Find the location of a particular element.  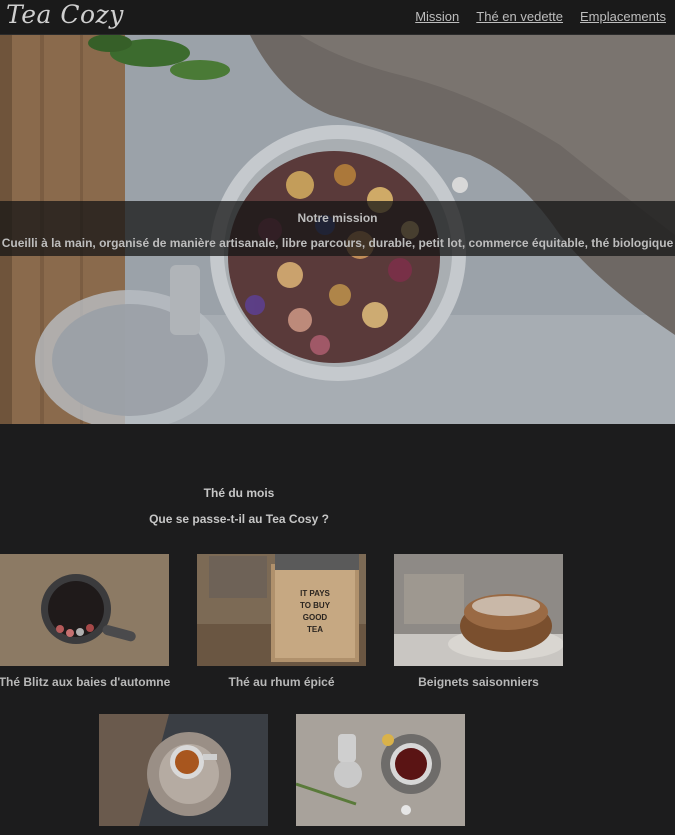

product-caption: Beignets saisonniers is located at coordinates (478, 682).